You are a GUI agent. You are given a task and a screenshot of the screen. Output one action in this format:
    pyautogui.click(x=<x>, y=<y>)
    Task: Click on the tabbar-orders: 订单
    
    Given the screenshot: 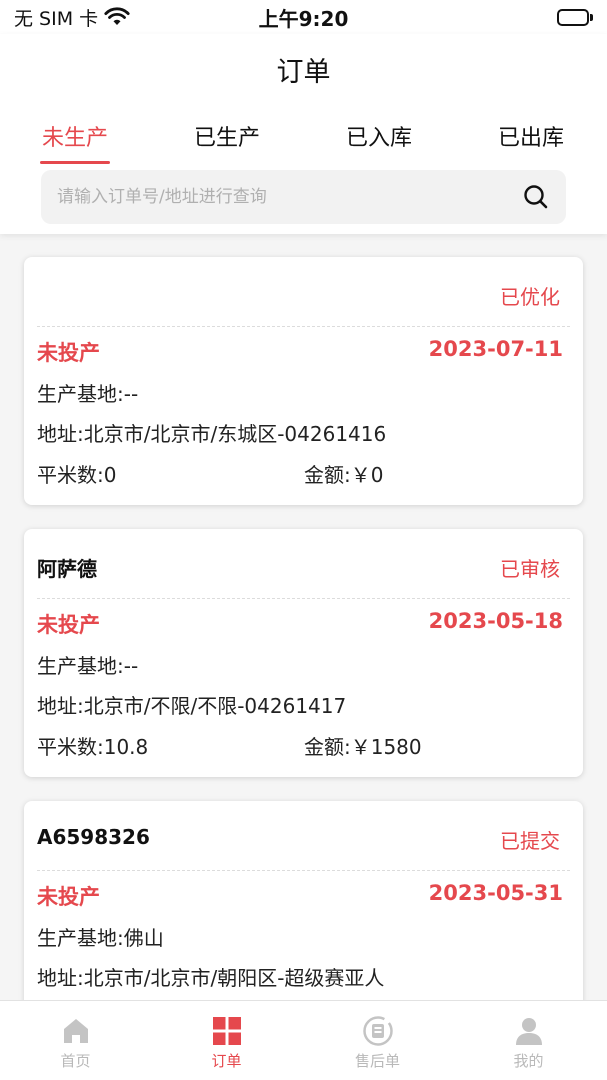 What is the action you would take?
    pyautogui.click(x=226, y=1040)
    